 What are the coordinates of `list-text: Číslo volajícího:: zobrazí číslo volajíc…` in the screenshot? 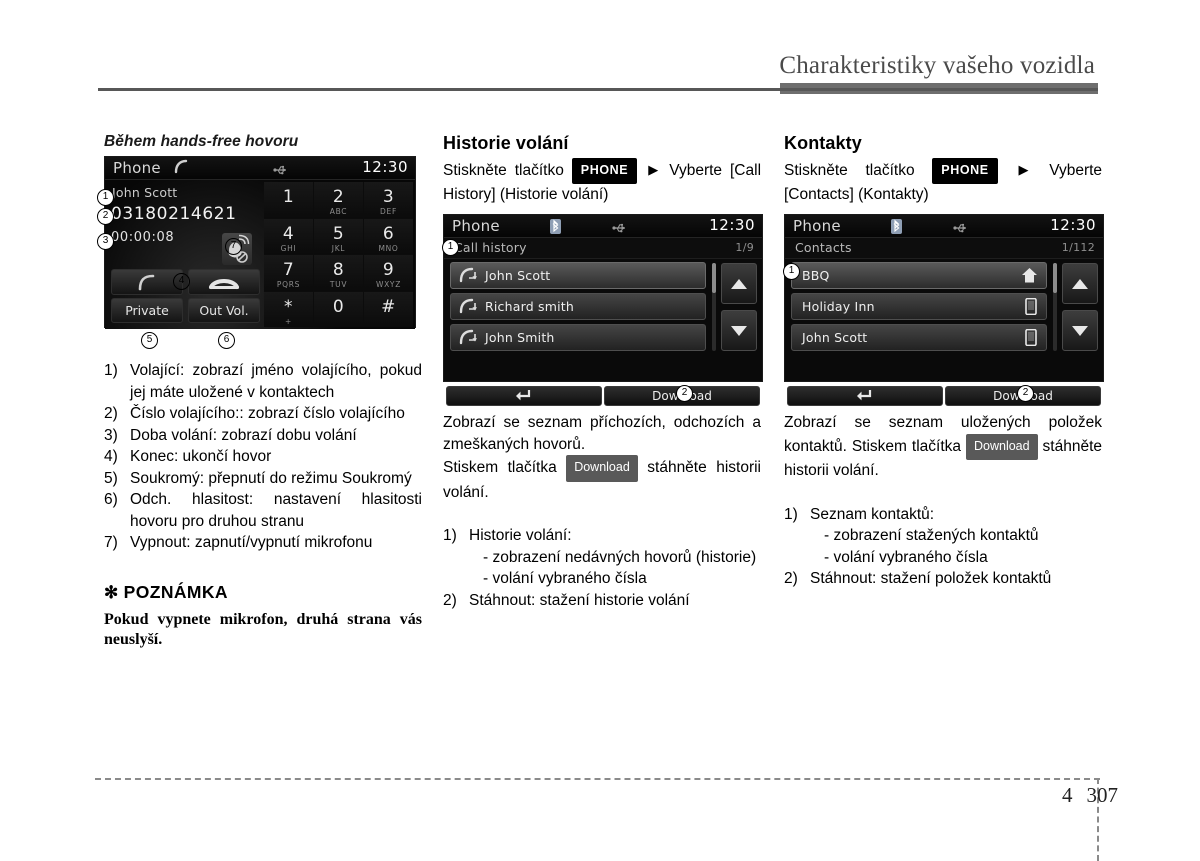 It's located at (267, 413).